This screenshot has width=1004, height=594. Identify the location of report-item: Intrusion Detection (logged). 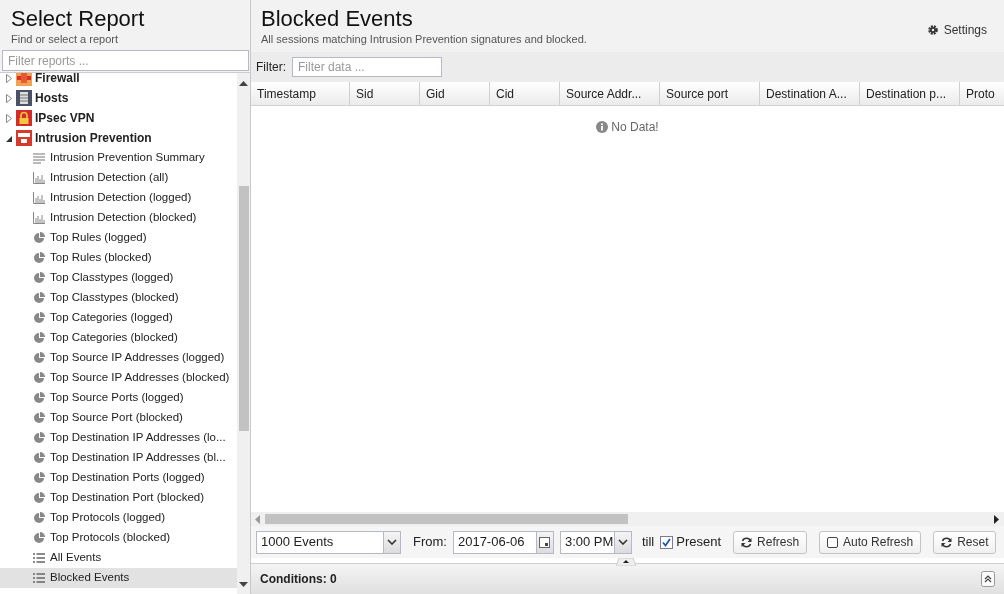
(118, 198).